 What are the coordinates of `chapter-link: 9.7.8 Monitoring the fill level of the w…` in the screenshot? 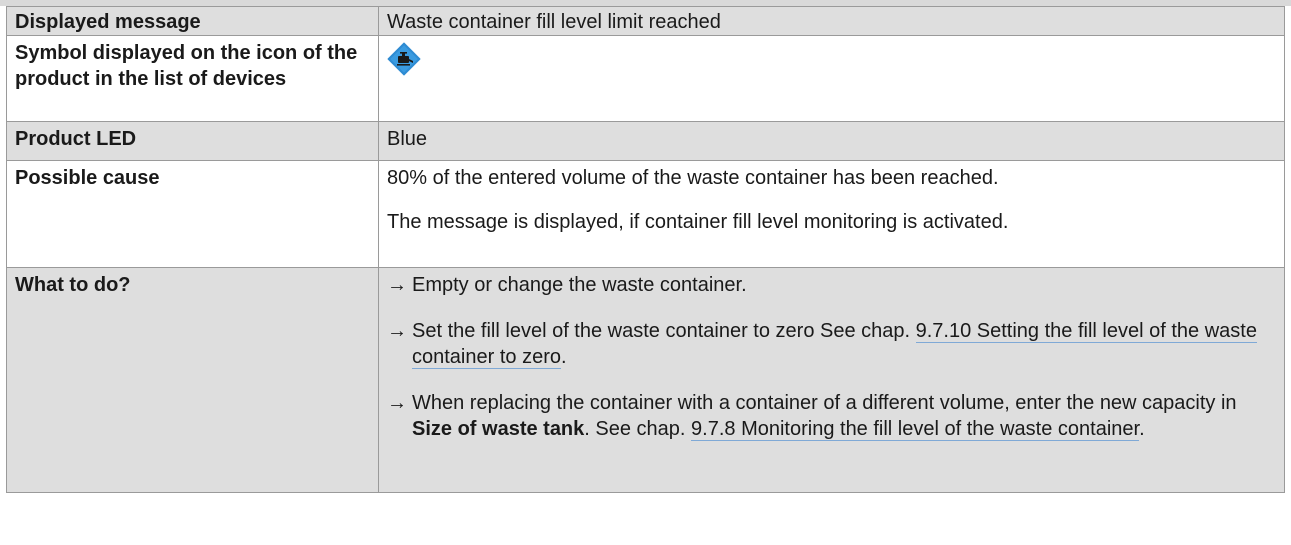 It's located at (915, 429).